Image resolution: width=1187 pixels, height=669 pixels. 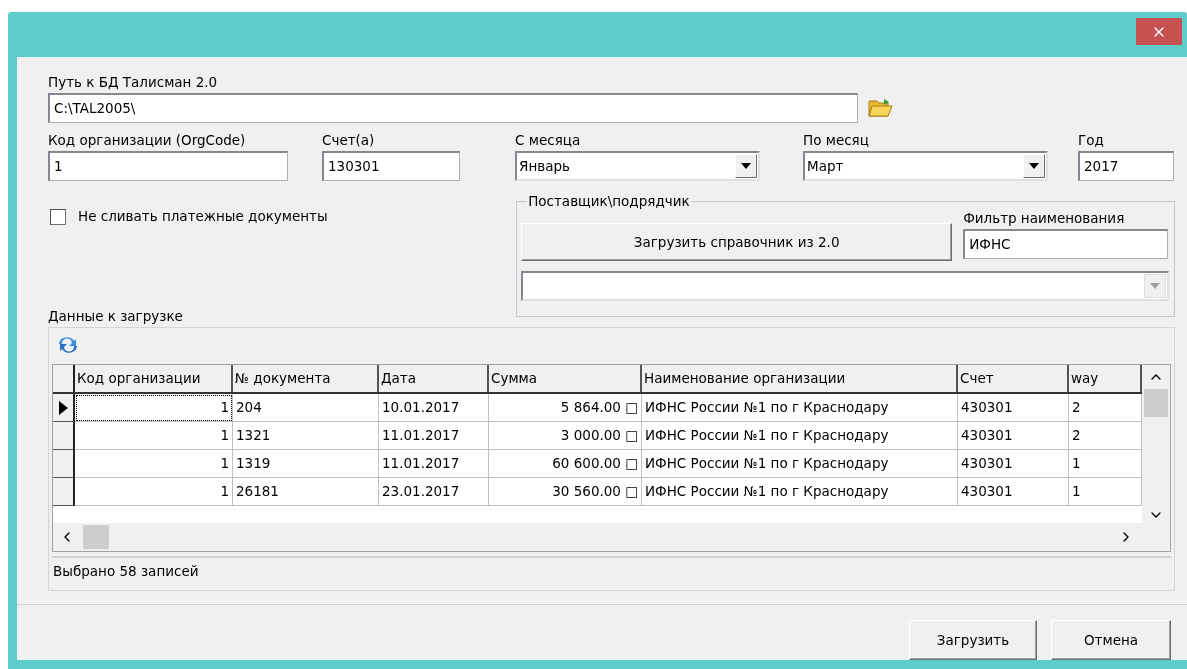 What do you see at coordinates (845, 286) in the screenshot?
I see `supplier-dropdown` at bounding box center [845, 286].